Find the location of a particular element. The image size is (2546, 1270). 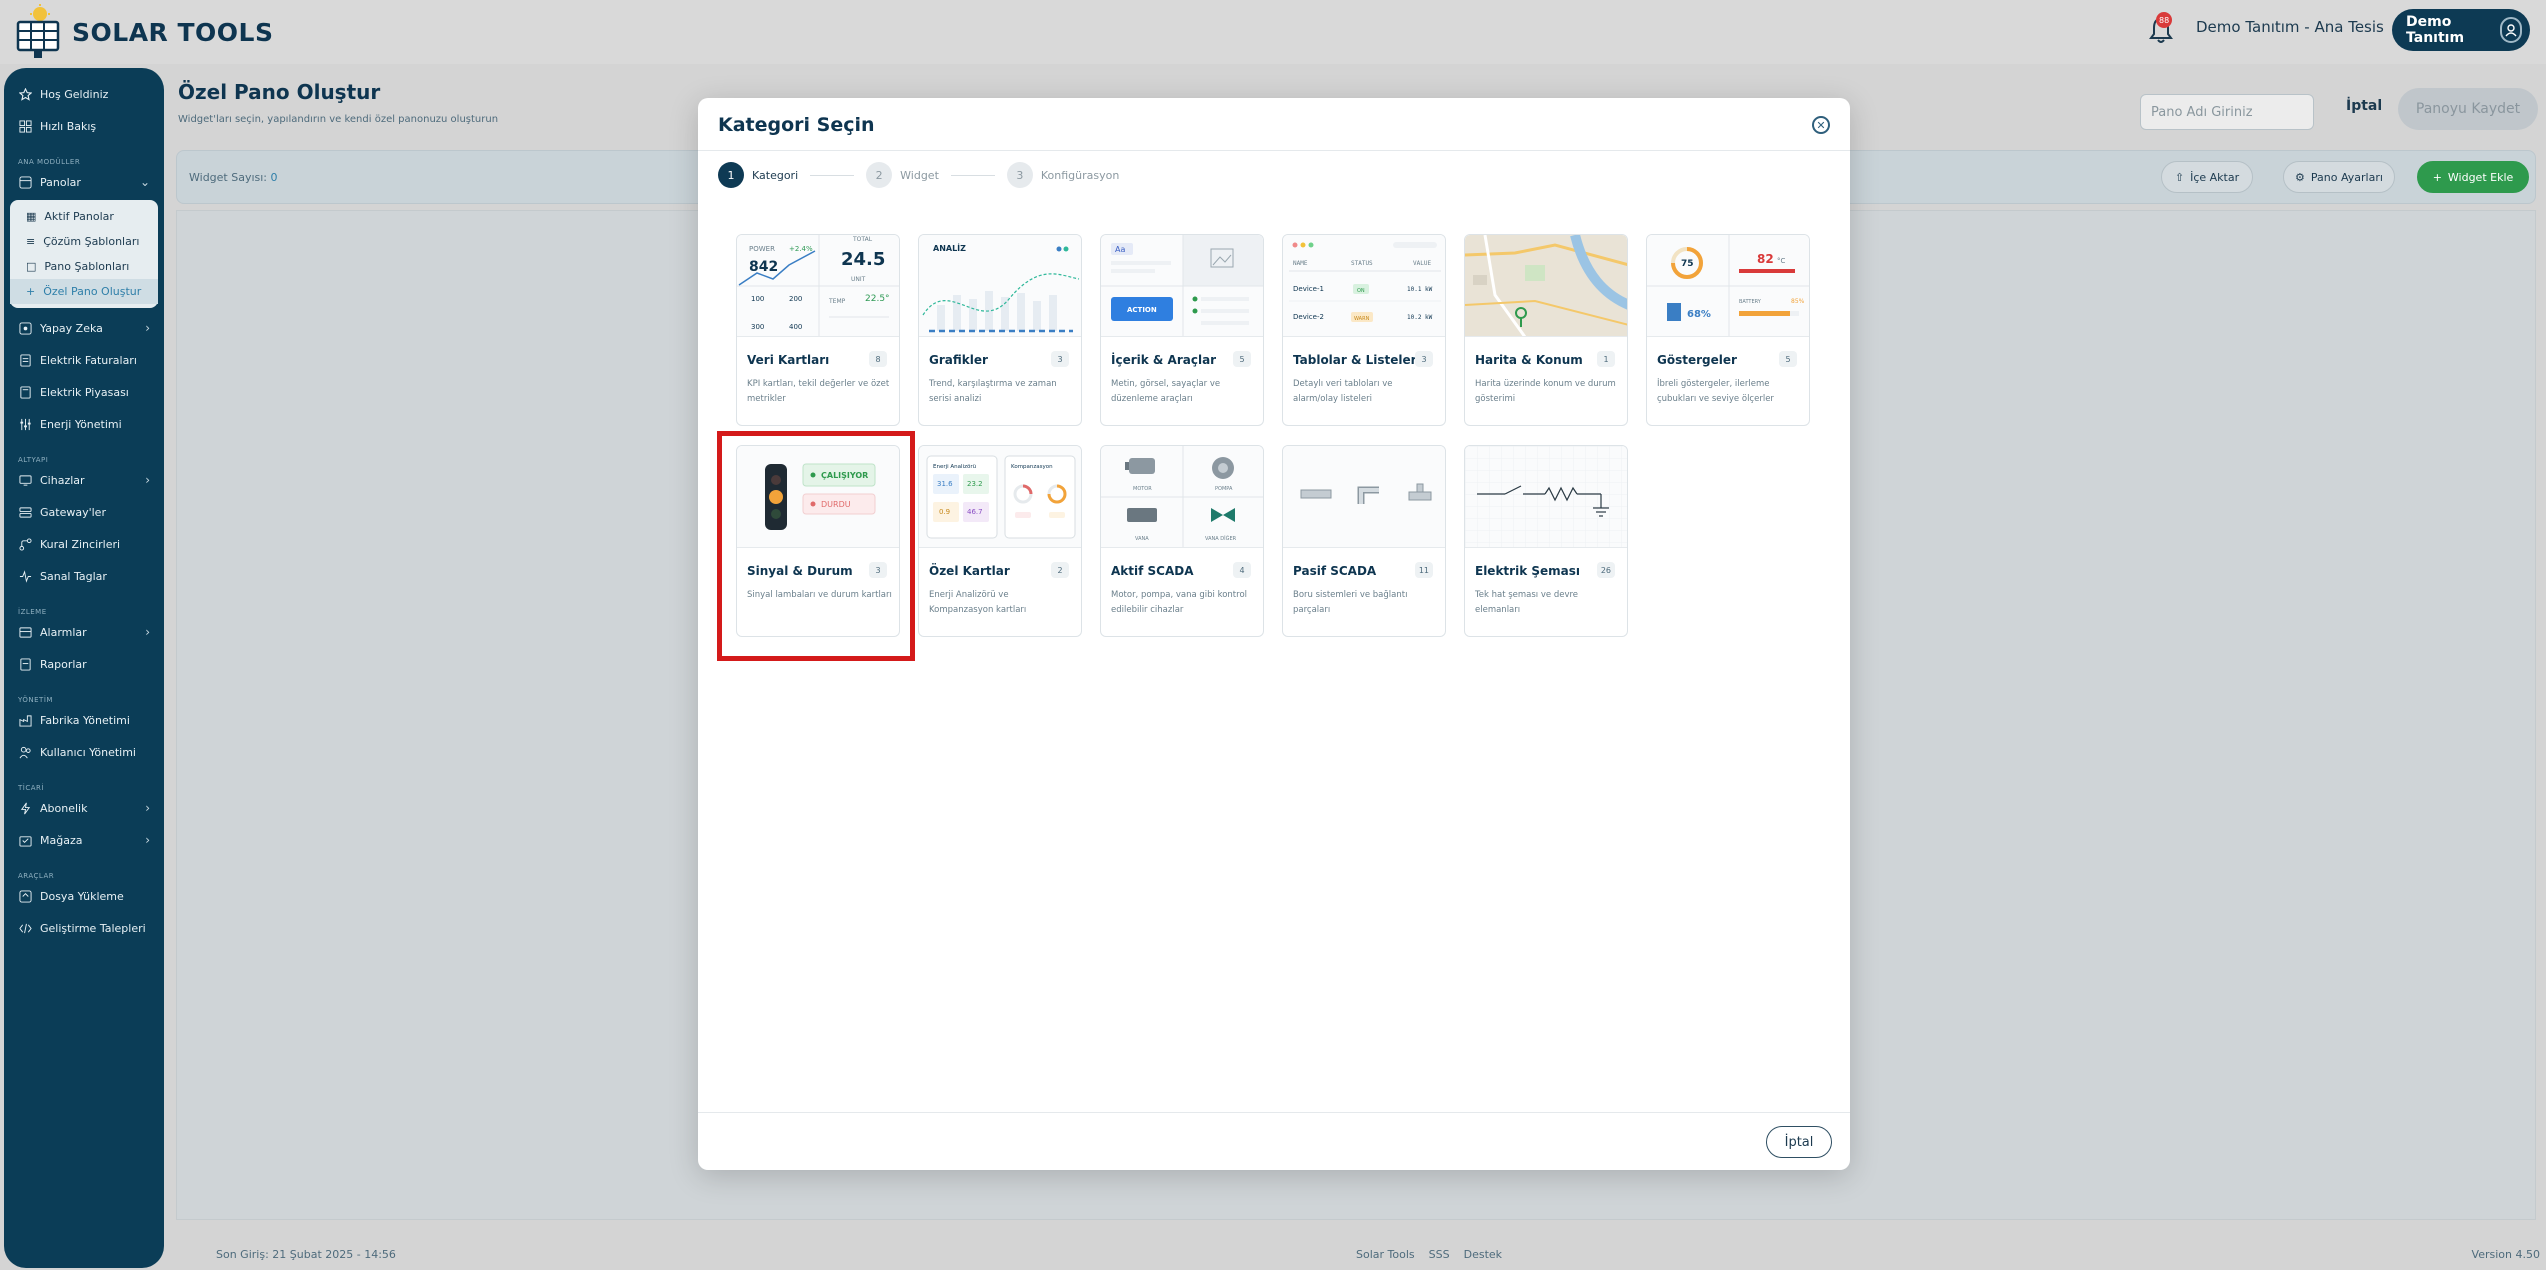

dashboard-icon is located at coordinates (25, 182).